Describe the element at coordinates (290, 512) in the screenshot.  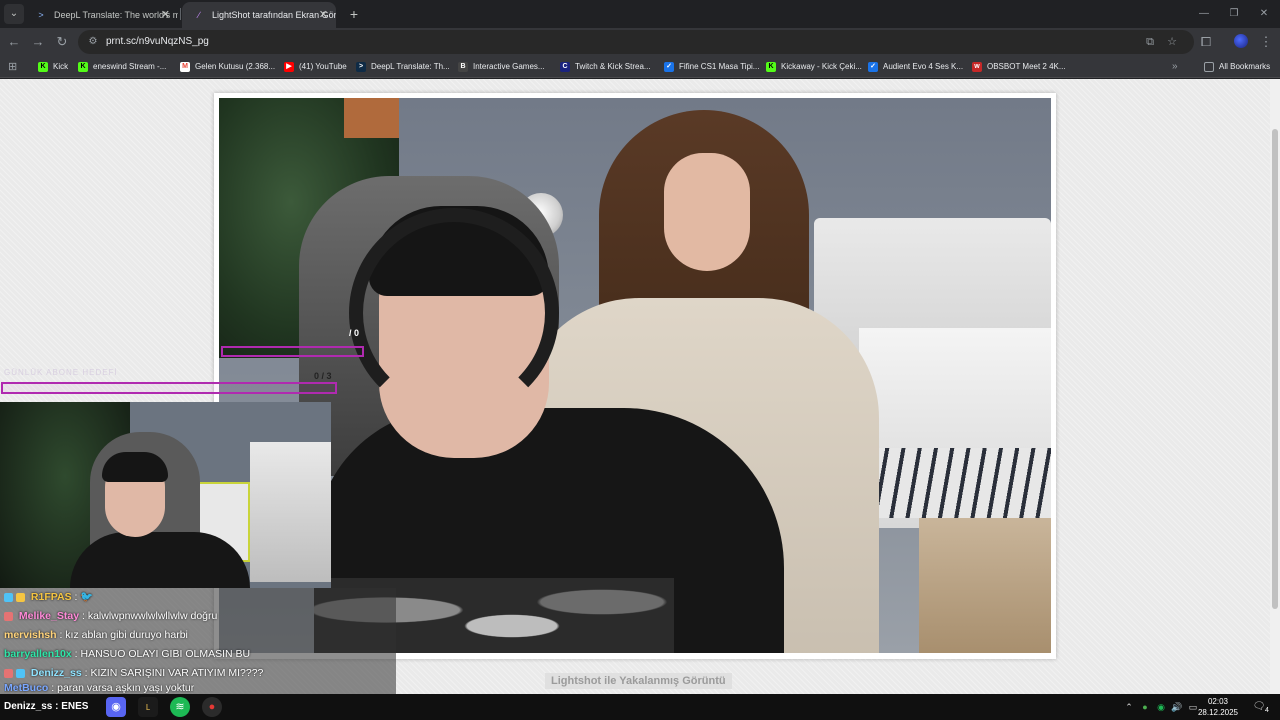
I see `bed` at that location.